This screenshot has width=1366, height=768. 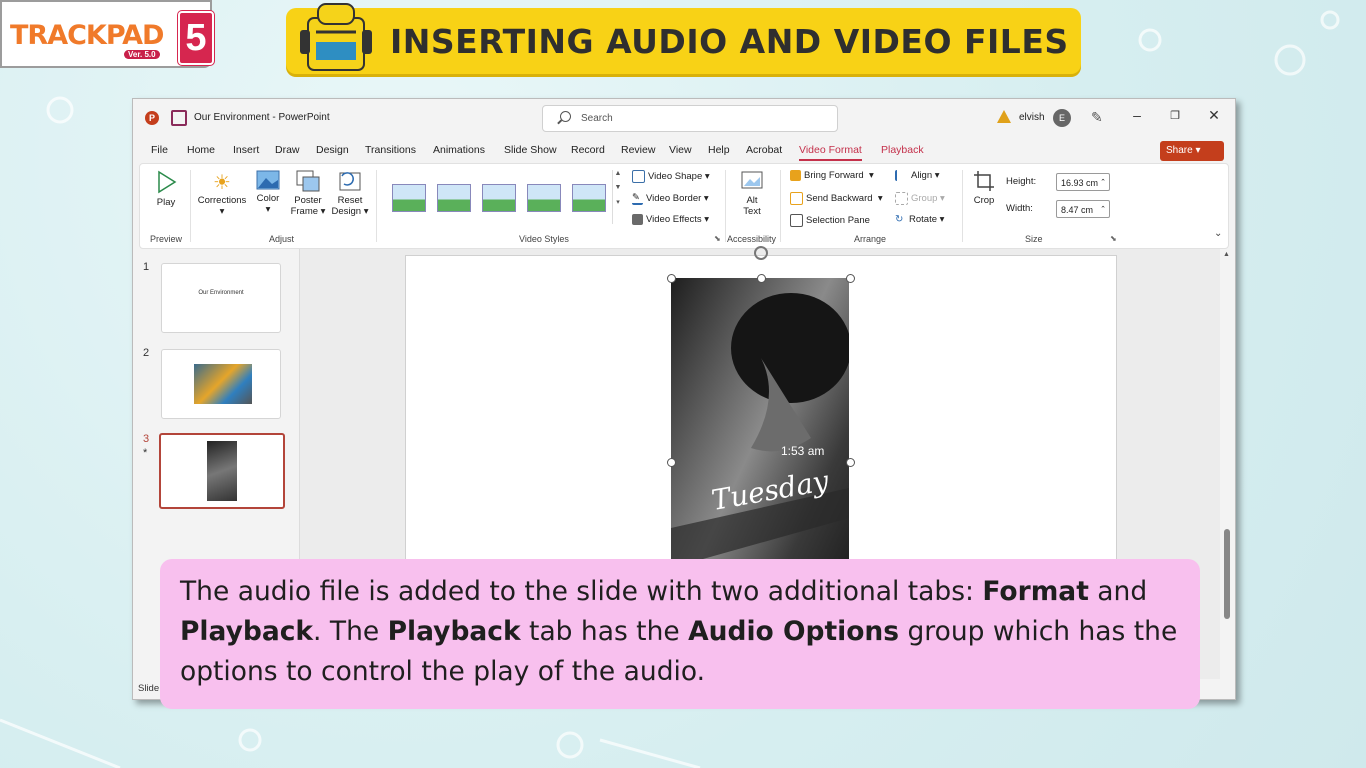 I want to click on warning-icon, so click(x=1004, y=116).